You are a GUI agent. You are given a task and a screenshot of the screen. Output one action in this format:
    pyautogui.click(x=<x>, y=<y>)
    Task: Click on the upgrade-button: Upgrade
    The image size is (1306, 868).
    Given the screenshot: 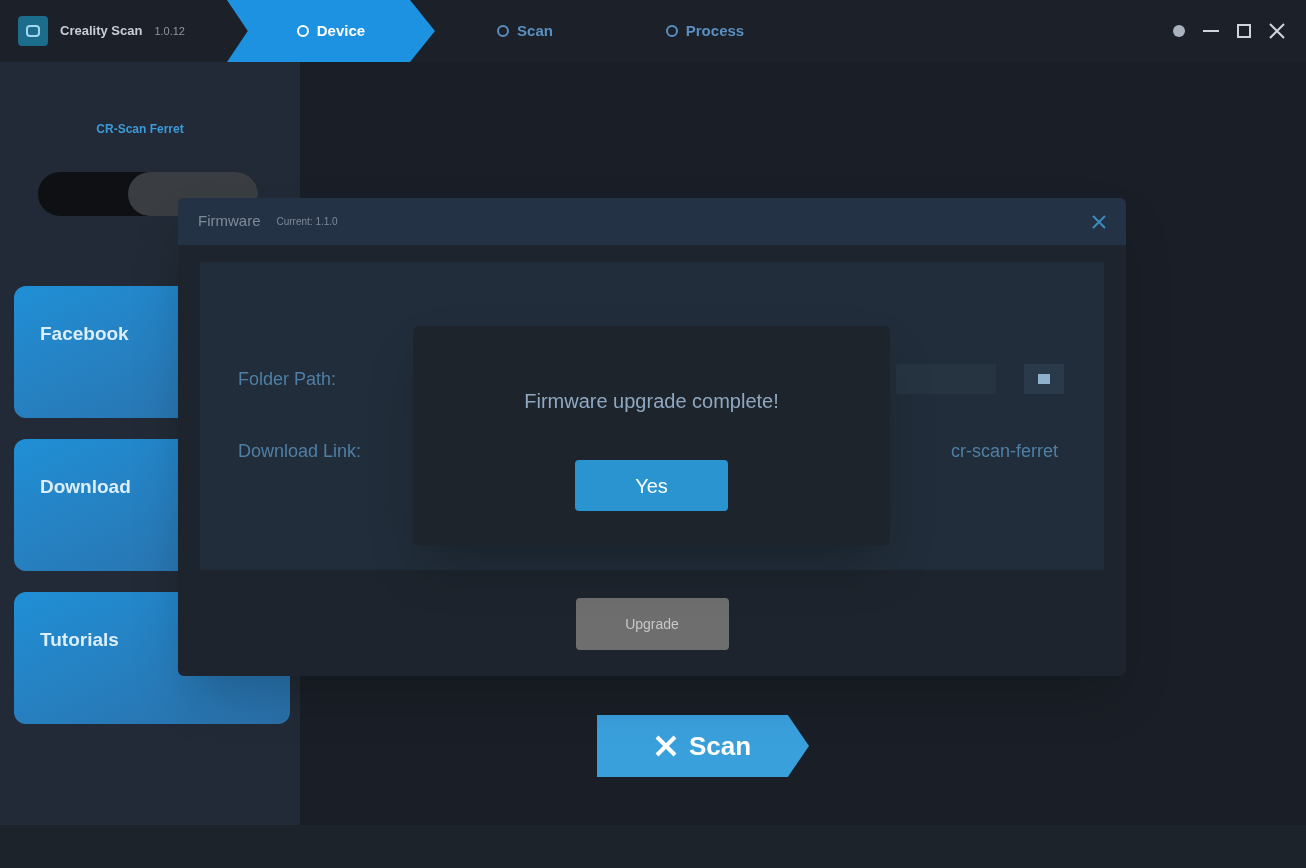 What is the action you would take?
    pyautogui.click(x=652, y=624)
    